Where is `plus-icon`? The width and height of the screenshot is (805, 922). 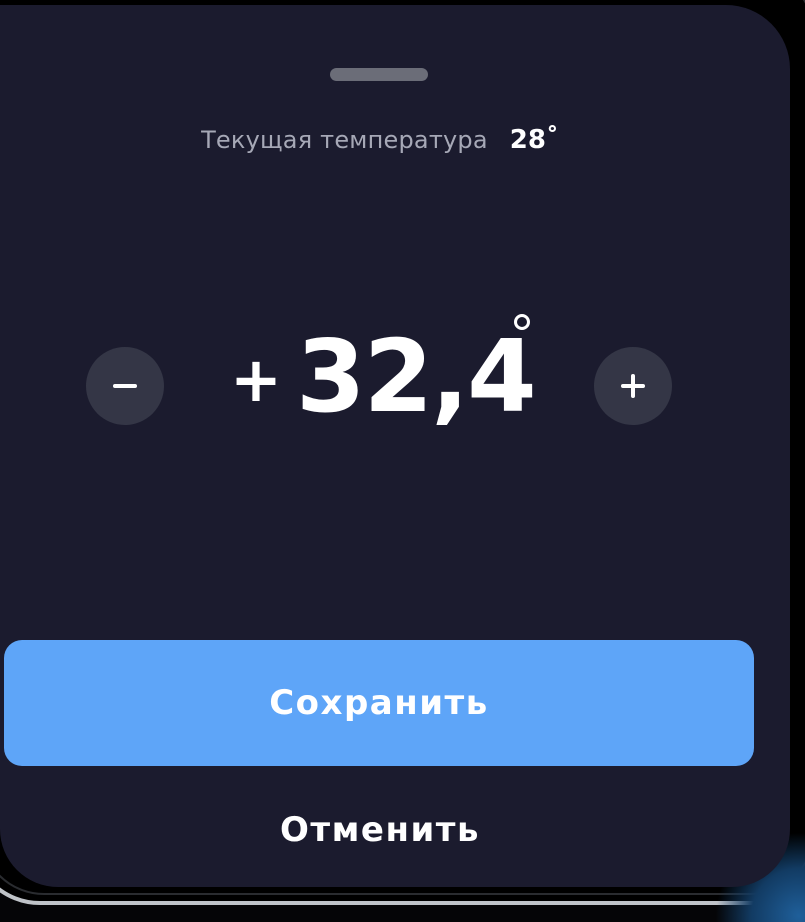
plus-icon is located at coordinates (633, 386).